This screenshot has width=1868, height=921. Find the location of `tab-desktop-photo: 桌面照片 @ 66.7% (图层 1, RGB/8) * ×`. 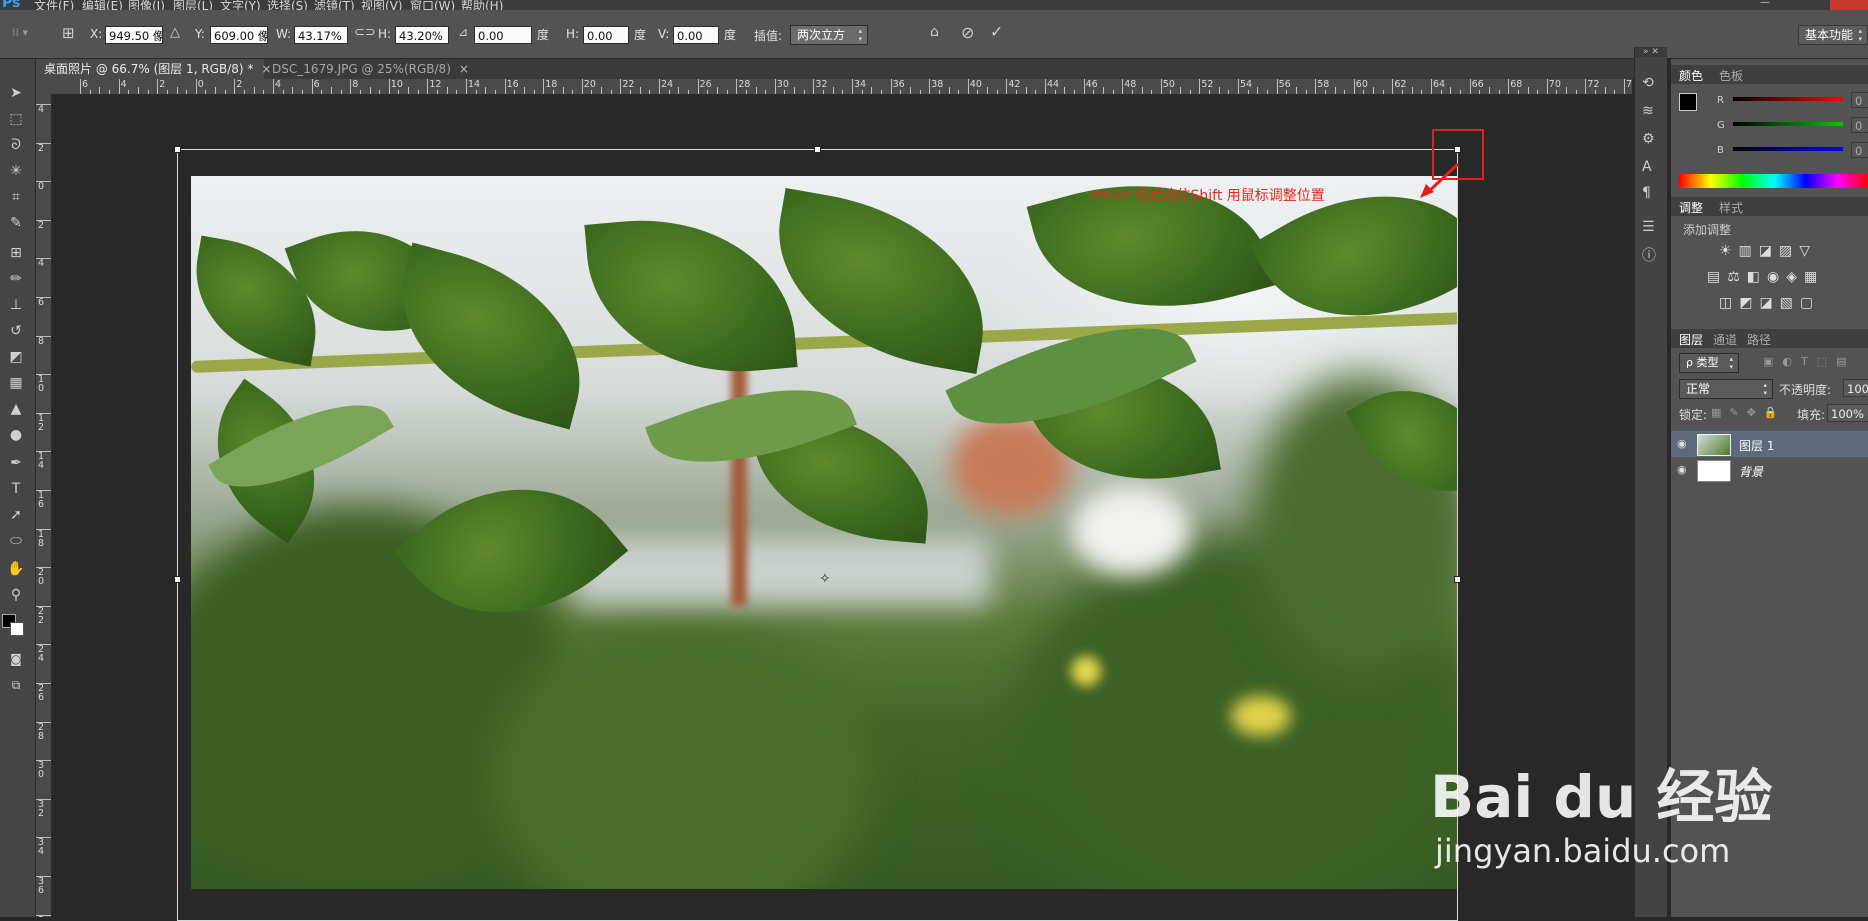

tab-desktop-photo: 桌面照片 @ 66.7% (图层 1, RGB/8) * × is located at coordinates (153, 69).